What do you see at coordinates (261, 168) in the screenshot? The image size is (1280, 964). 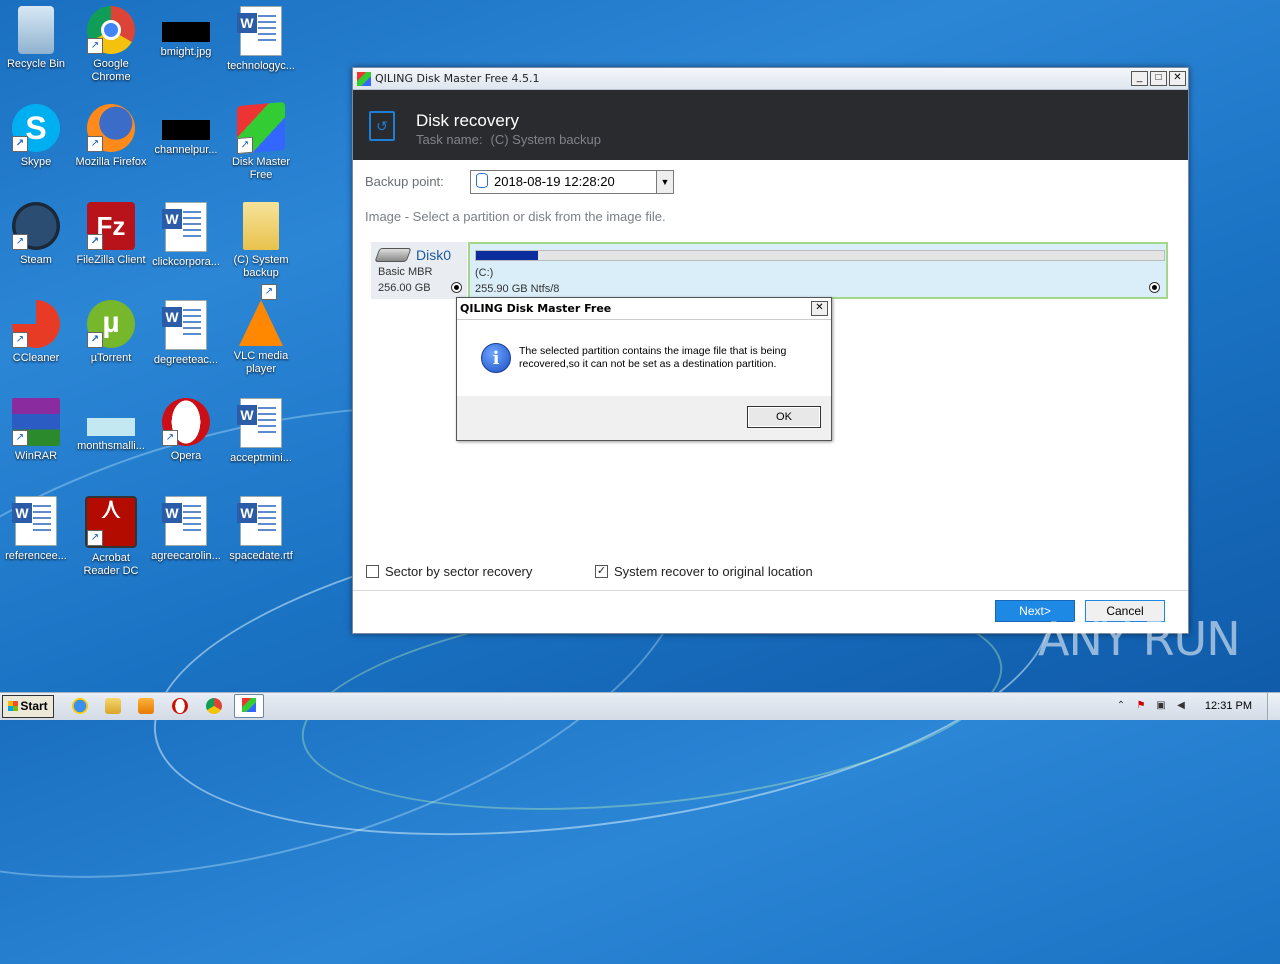 I see `desktop-icon-label: Disk Master Free` at bounding box center [261, 168].